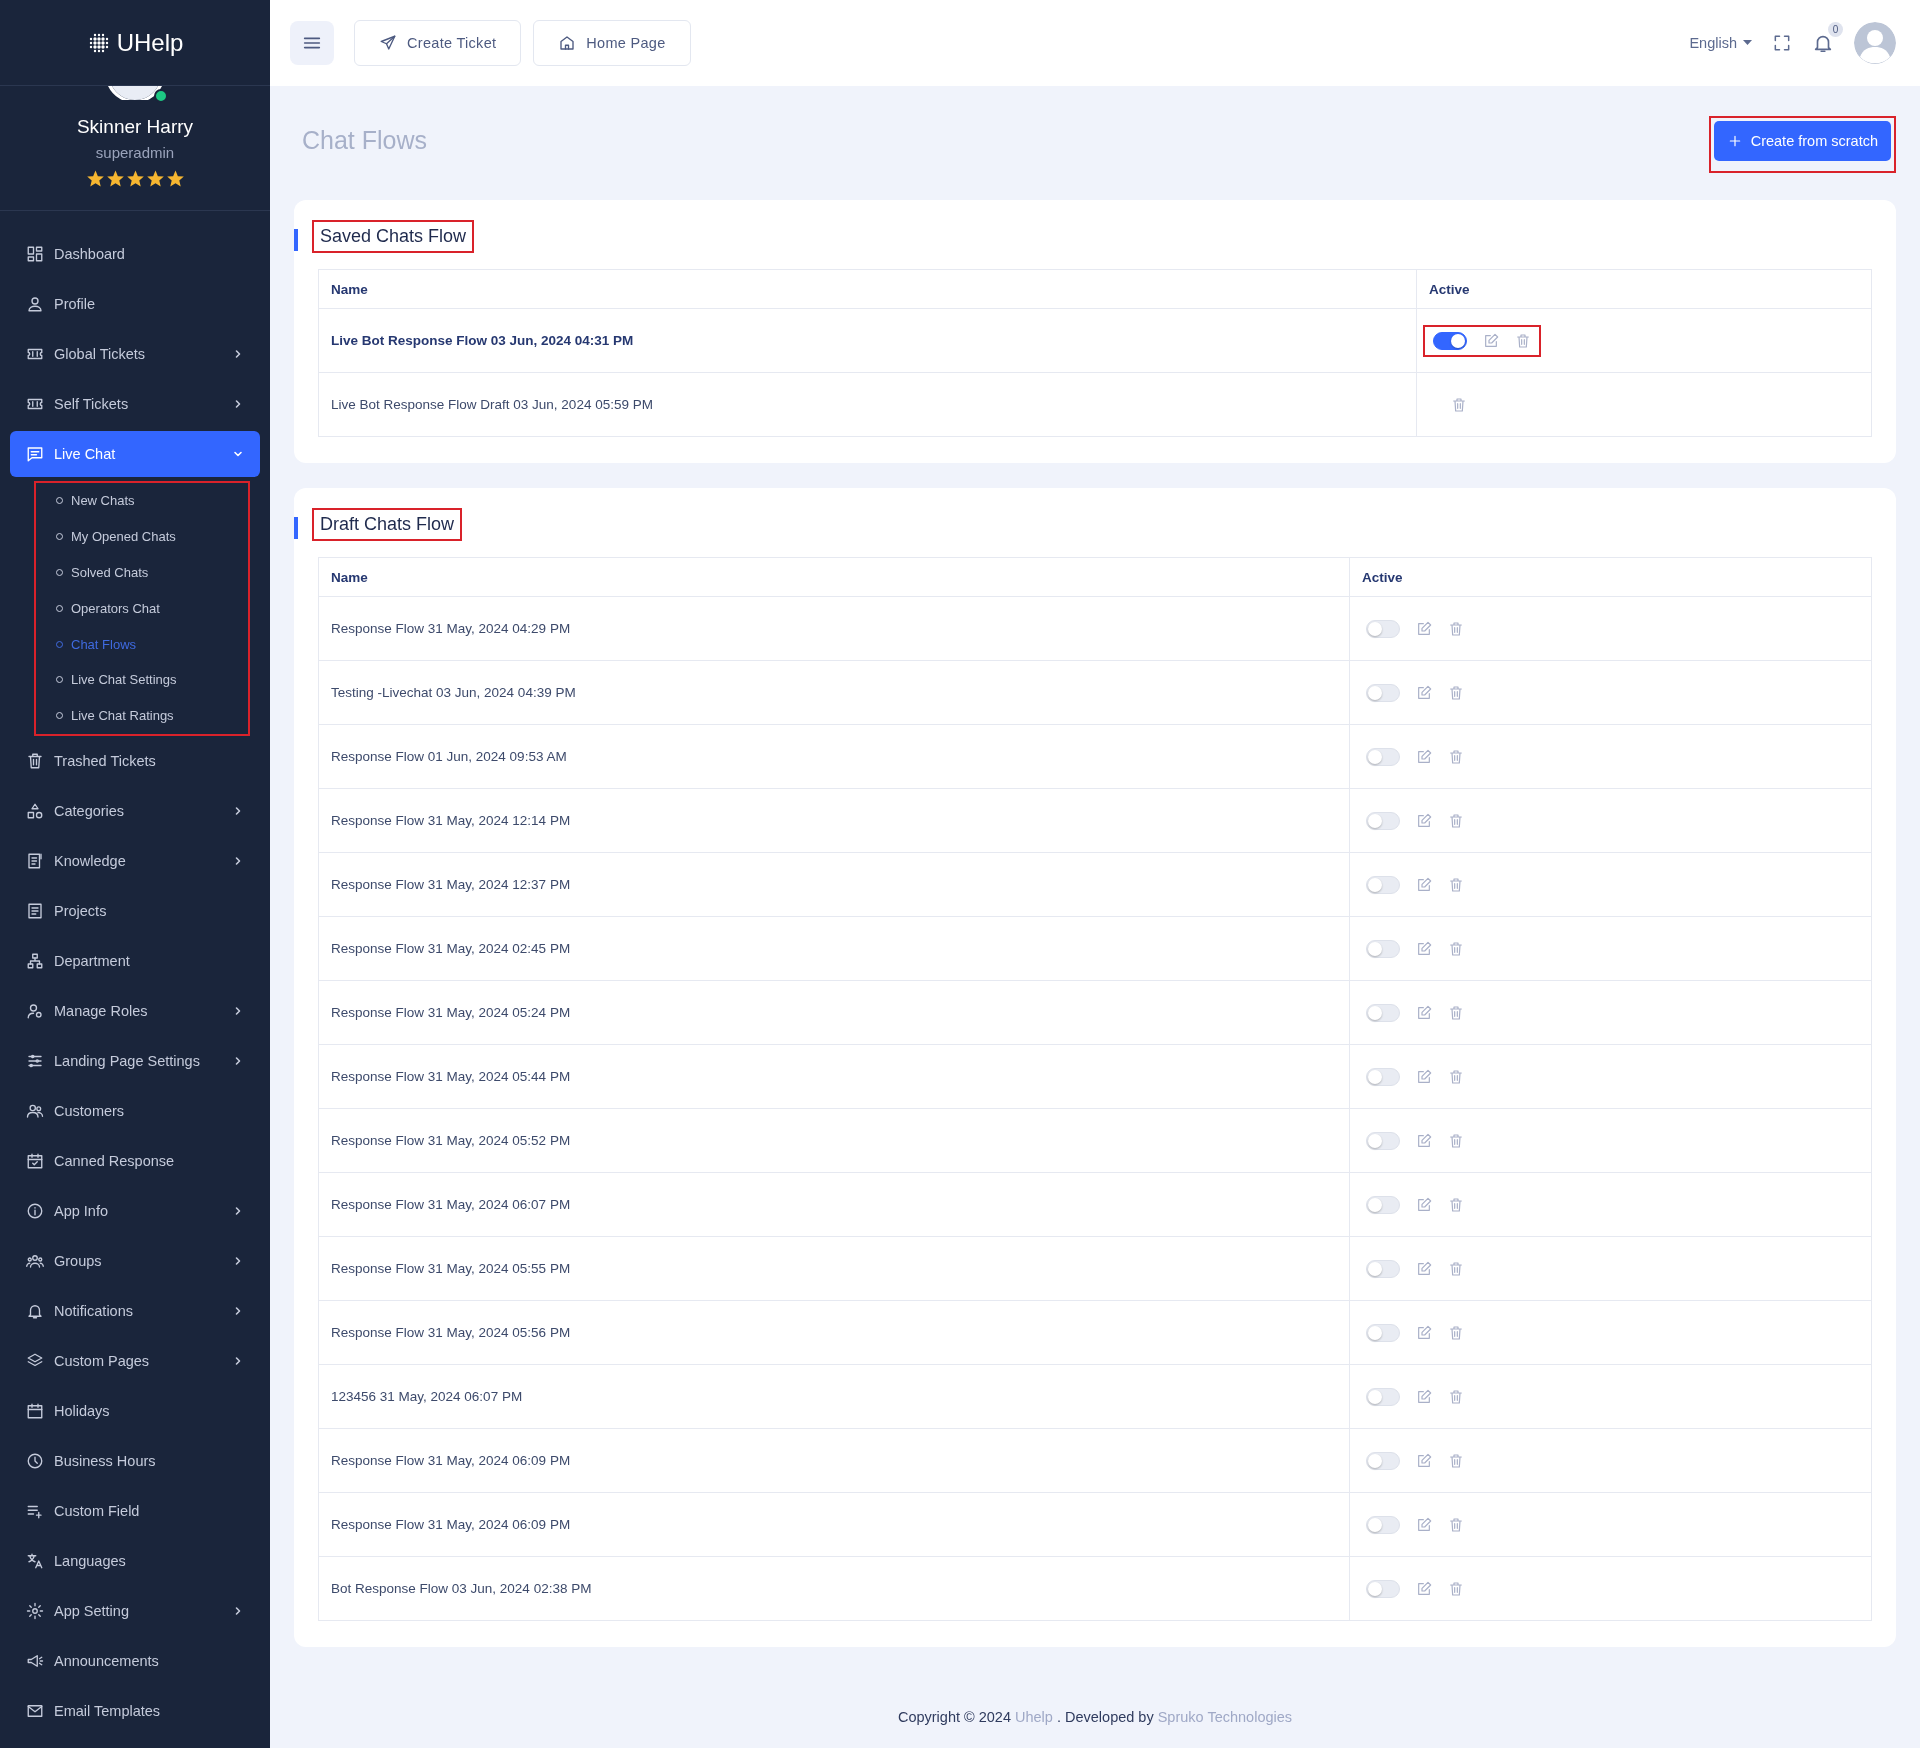 Image resolution: width=1920 pixels, height=1748 pixels. Describe the element at coordinates (135, 1660) in the screenshot. I see `sidebar-item: Announcements` at that location.